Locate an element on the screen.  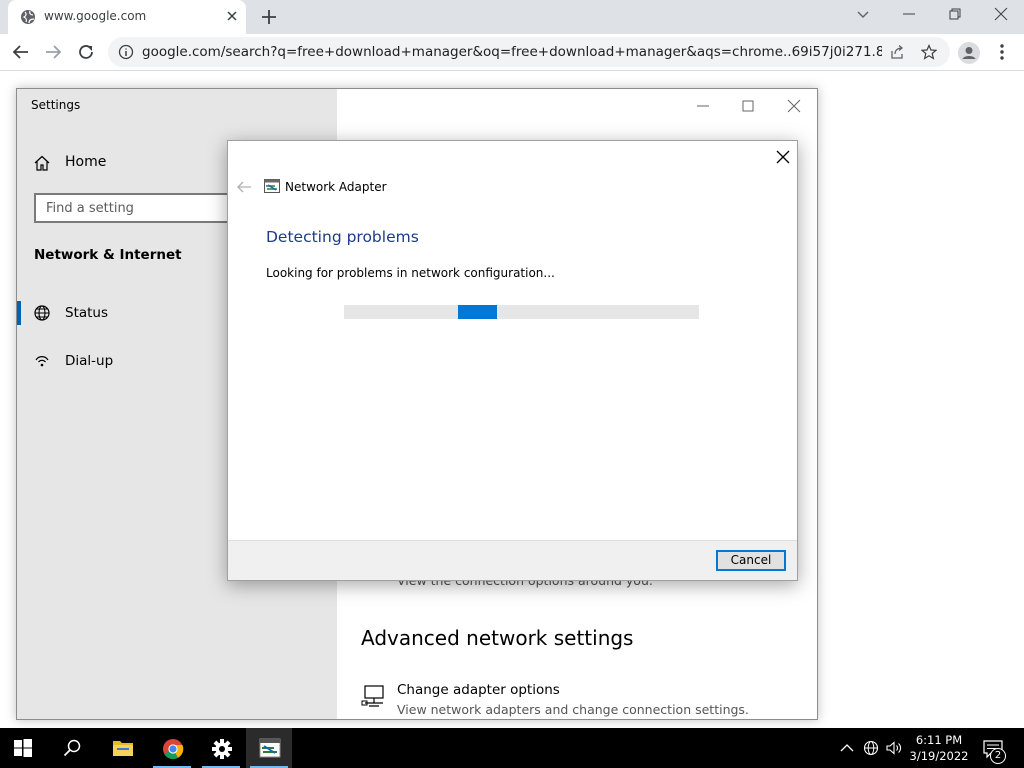
file-explorer-icon is located at coordinates (123, 748).